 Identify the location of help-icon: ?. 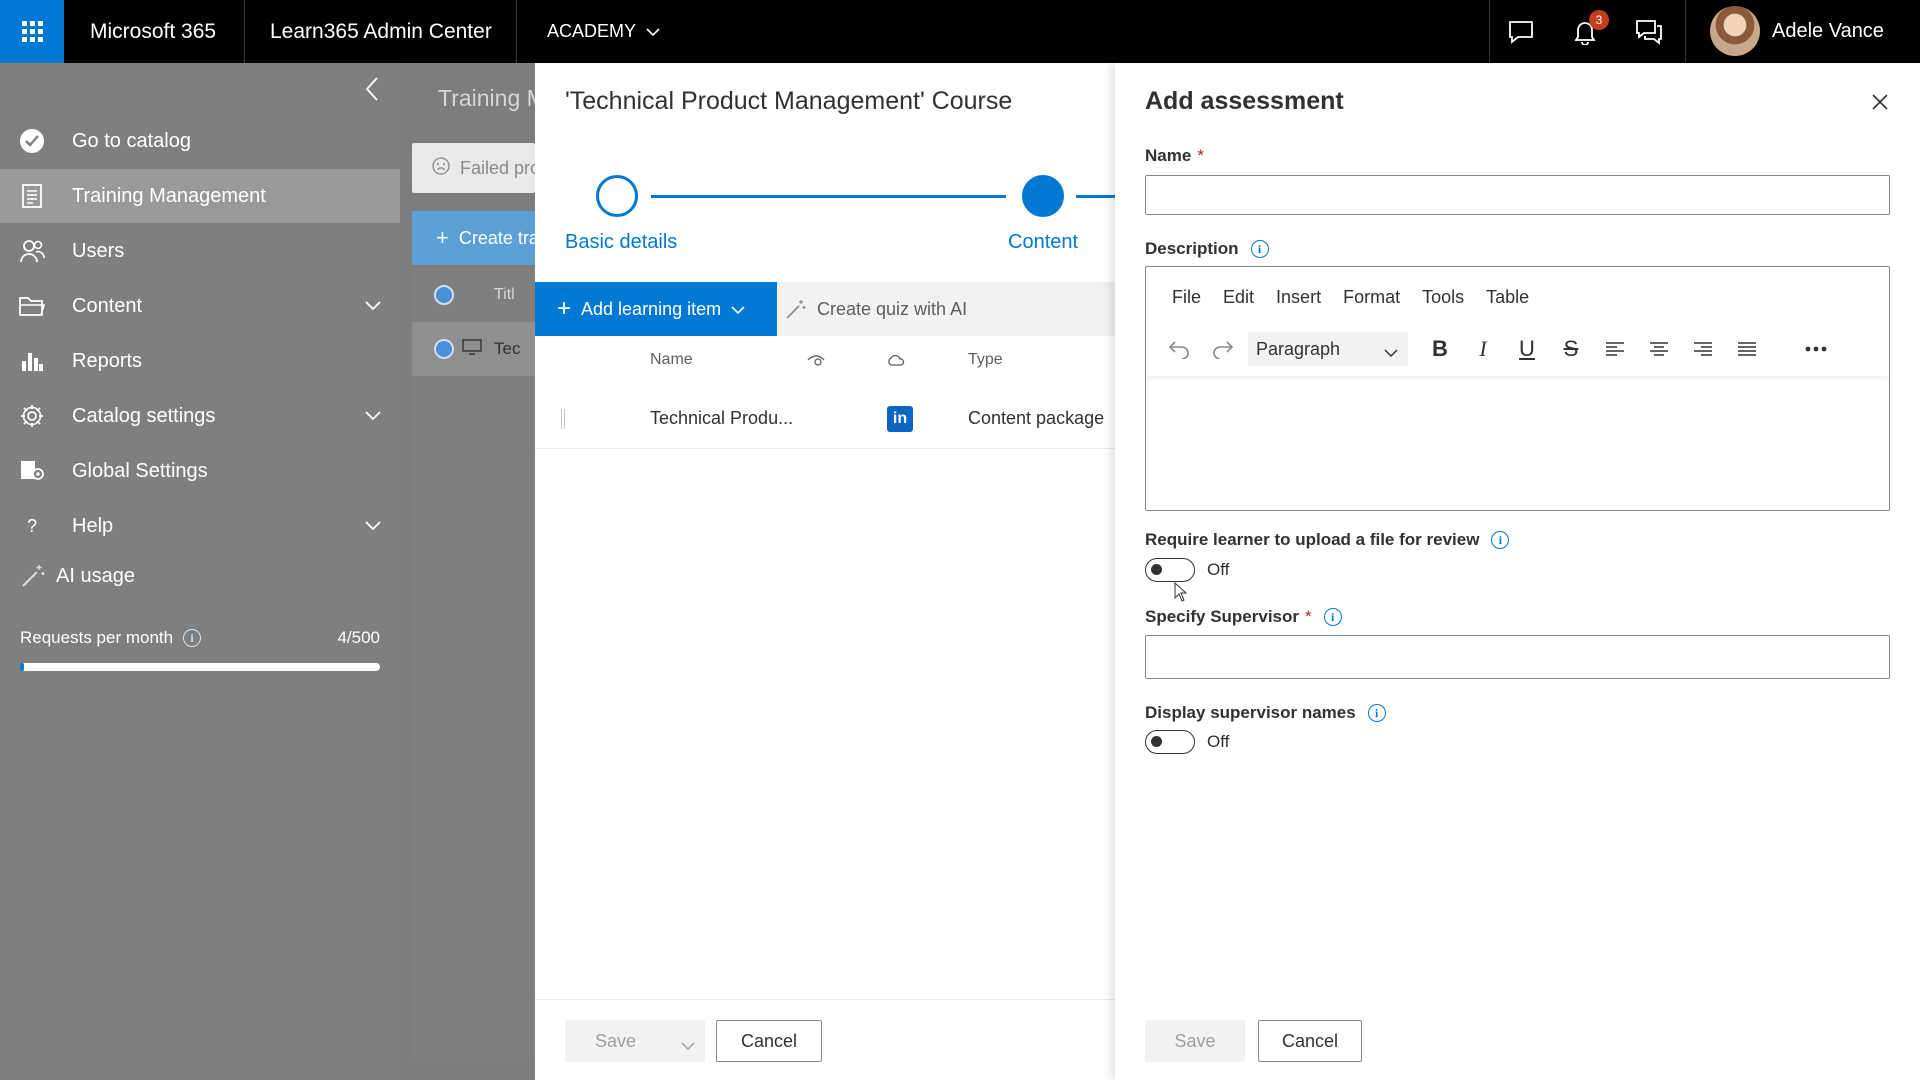
(31, 525).